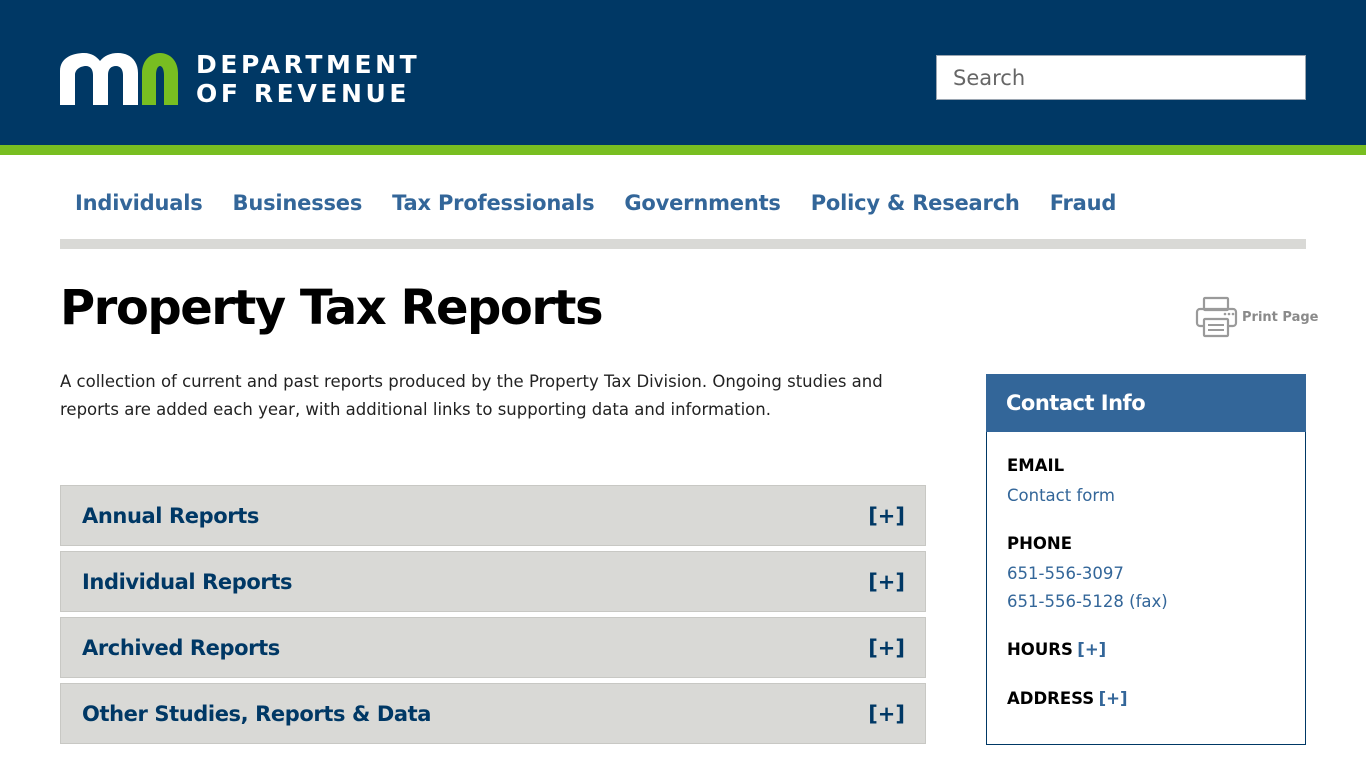 The width and height of the screenshot is (1366, 768). I want to click on page-title: Property Tax Reports, so click(332, 308).